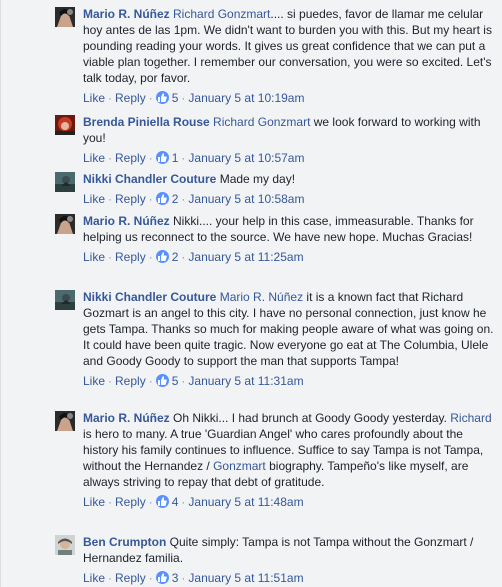 Image resolution: width=502 pixels, height=587 pixels. I want to click on ben-avatar, so click(65, 545).